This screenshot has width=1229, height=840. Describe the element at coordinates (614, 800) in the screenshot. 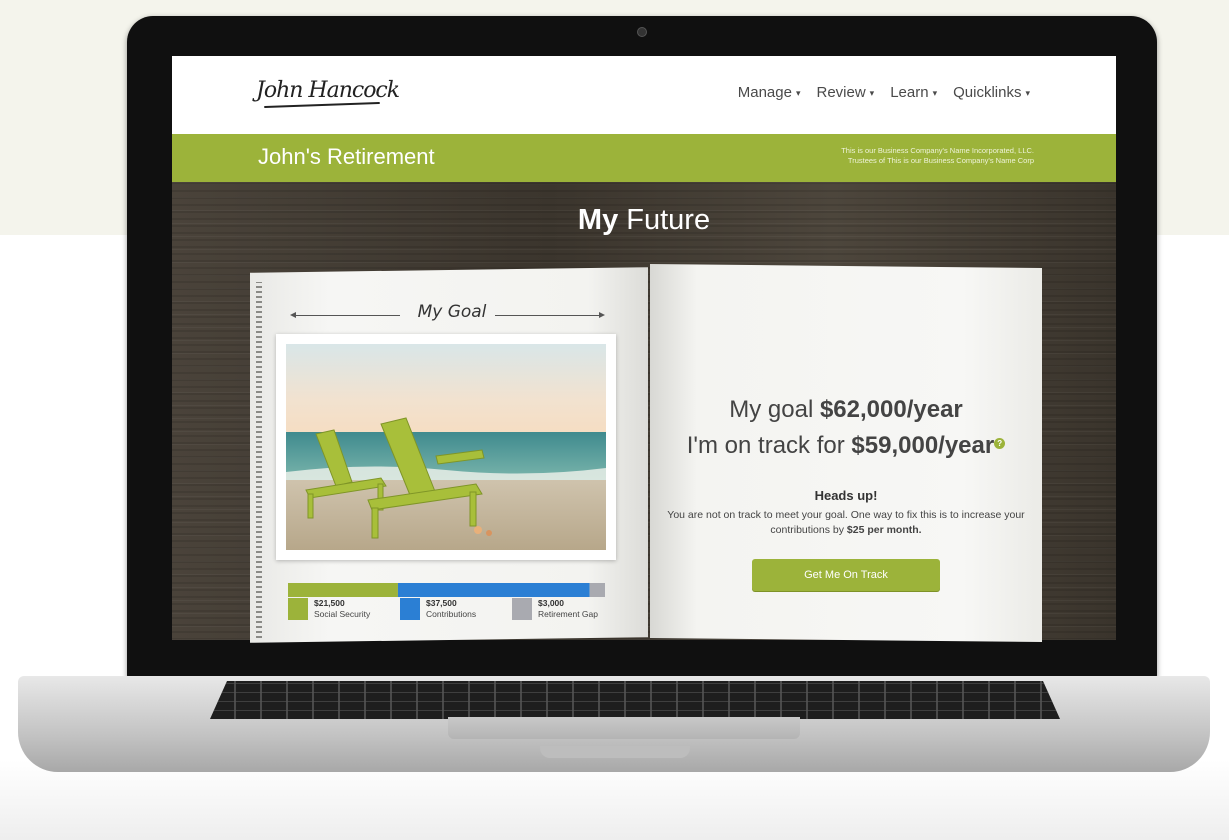

I see `background-bottom` at that location.